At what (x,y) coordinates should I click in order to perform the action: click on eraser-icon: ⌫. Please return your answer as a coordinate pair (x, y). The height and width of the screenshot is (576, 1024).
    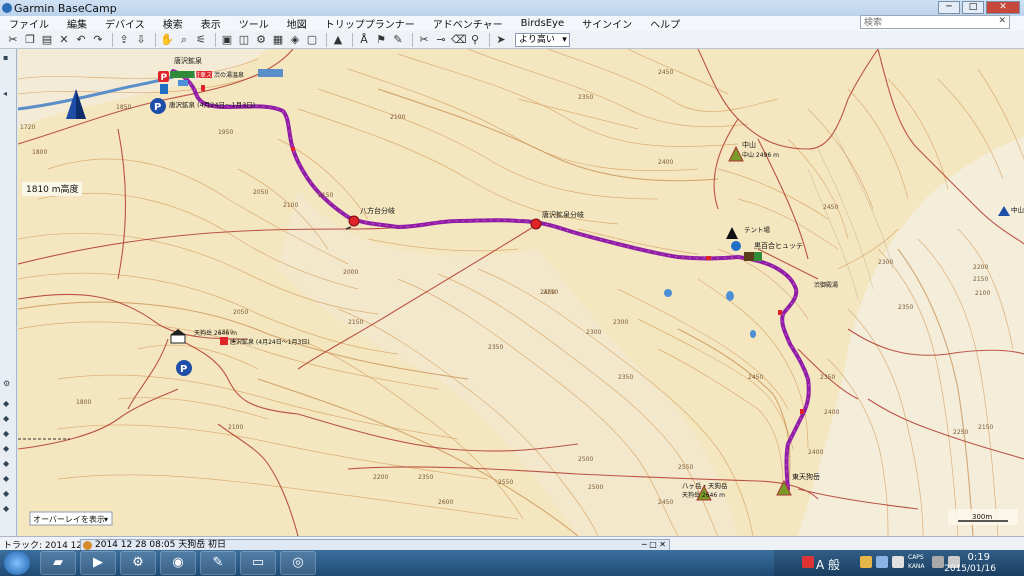
    Looking at the image, I should click on (459, 40).